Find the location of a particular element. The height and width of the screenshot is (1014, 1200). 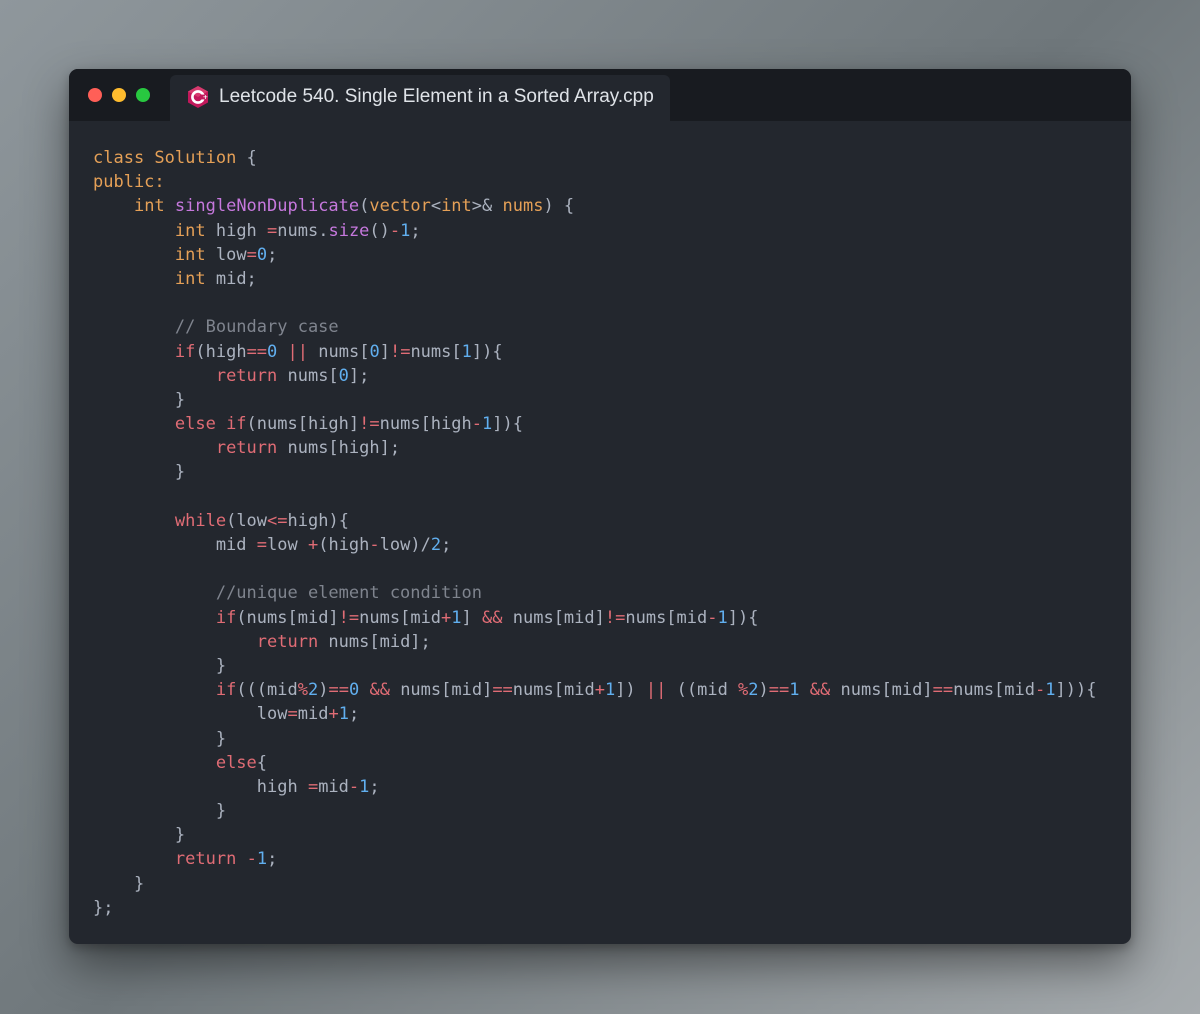

code-token: ]) is located at coordinates (630, 690).